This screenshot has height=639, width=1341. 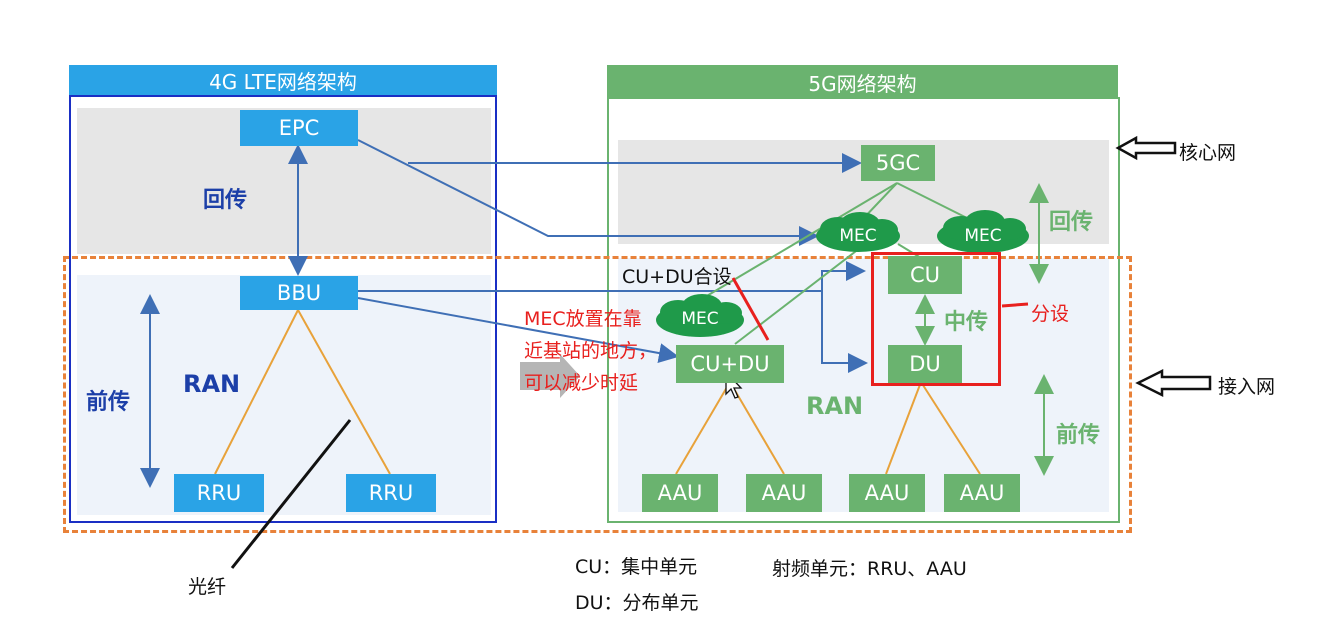 I want to click on bbu-to-cu-line, so click(x=612, y=276).